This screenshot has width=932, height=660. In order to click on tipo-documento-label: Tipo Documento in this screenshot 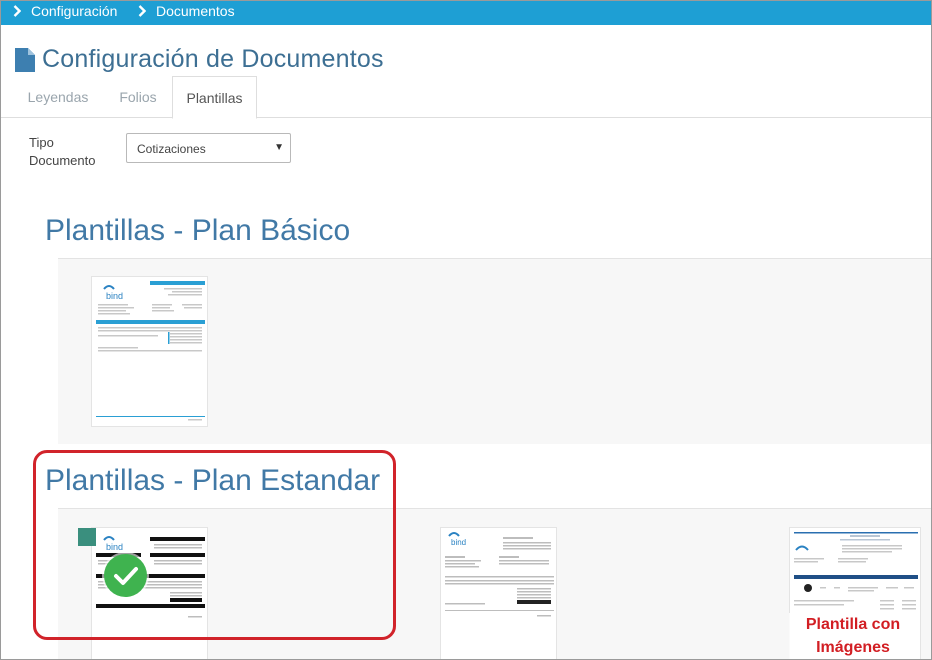, I will do `click(62, 151)`.